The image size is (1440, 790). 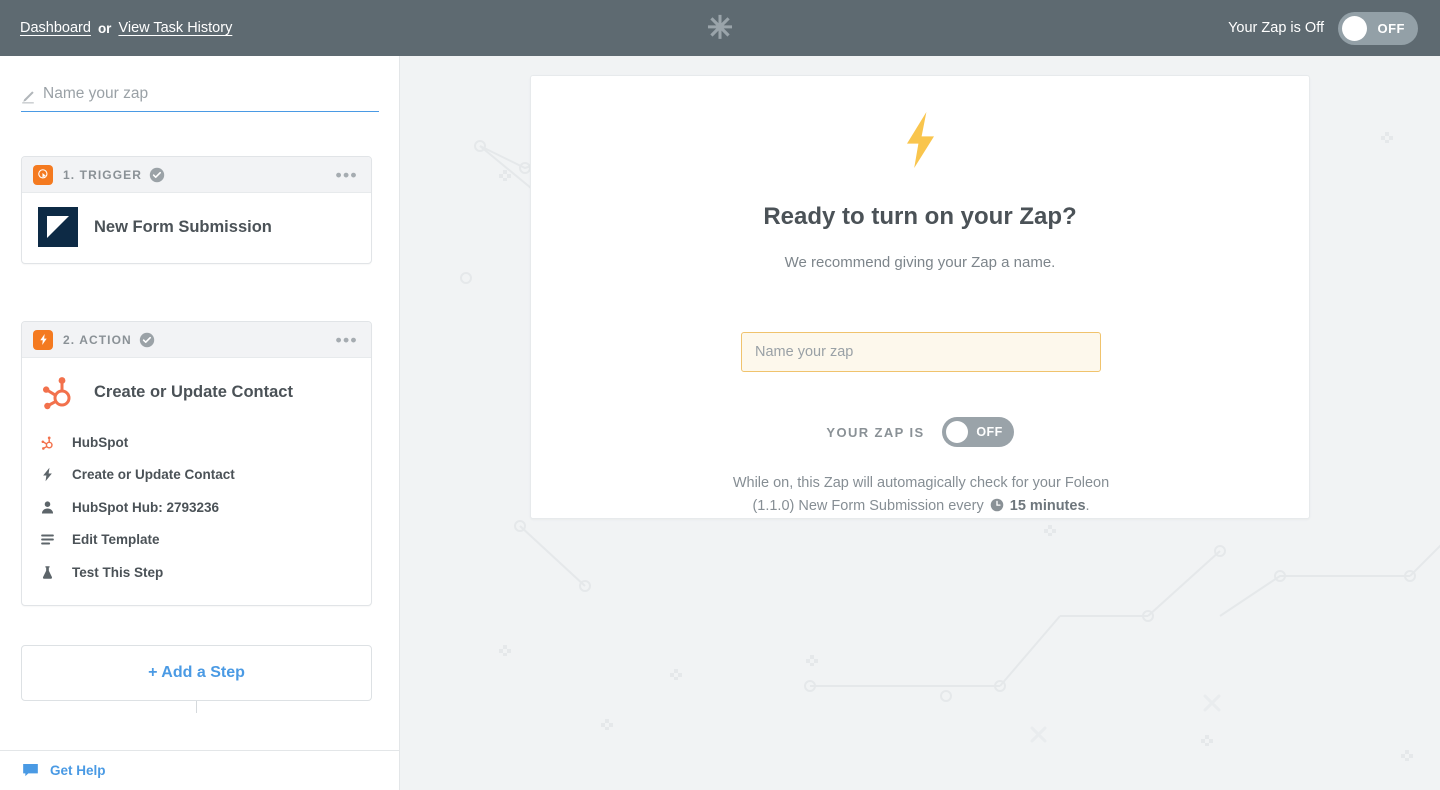 What do you see at coordinates (43, 174) in the screenshot?
I see `cursor-target-icon` at bounding box center [43, 174].